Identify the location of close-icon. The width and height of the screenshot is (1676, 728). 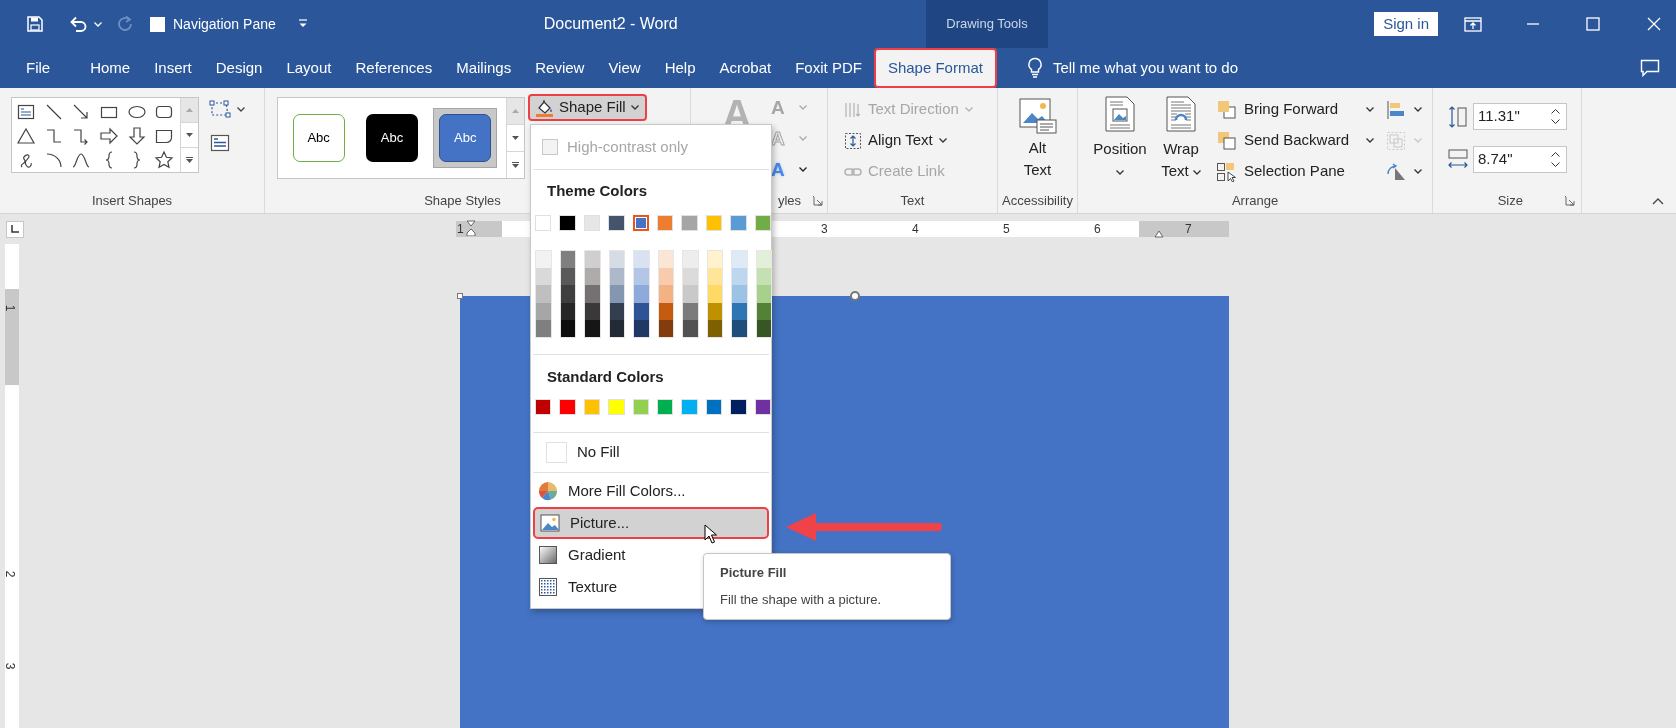
(1654, 24).